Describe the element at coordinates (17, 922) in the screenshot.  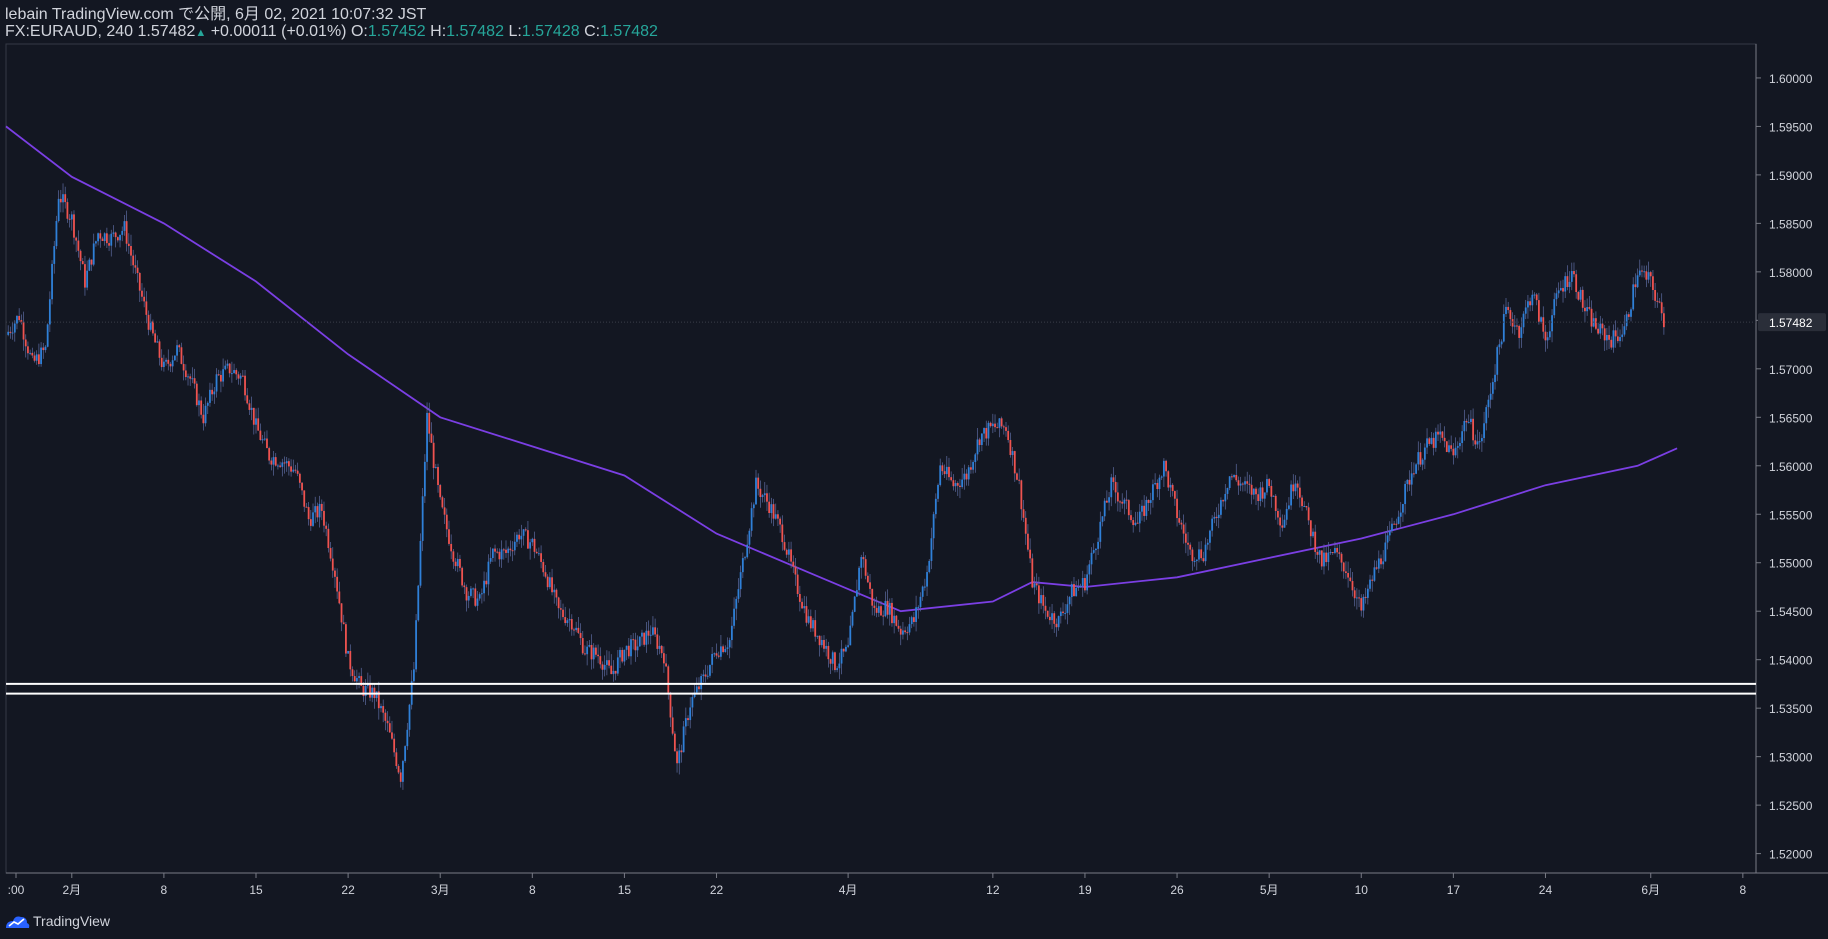
I see `tradingview-logo-icon` at that location.